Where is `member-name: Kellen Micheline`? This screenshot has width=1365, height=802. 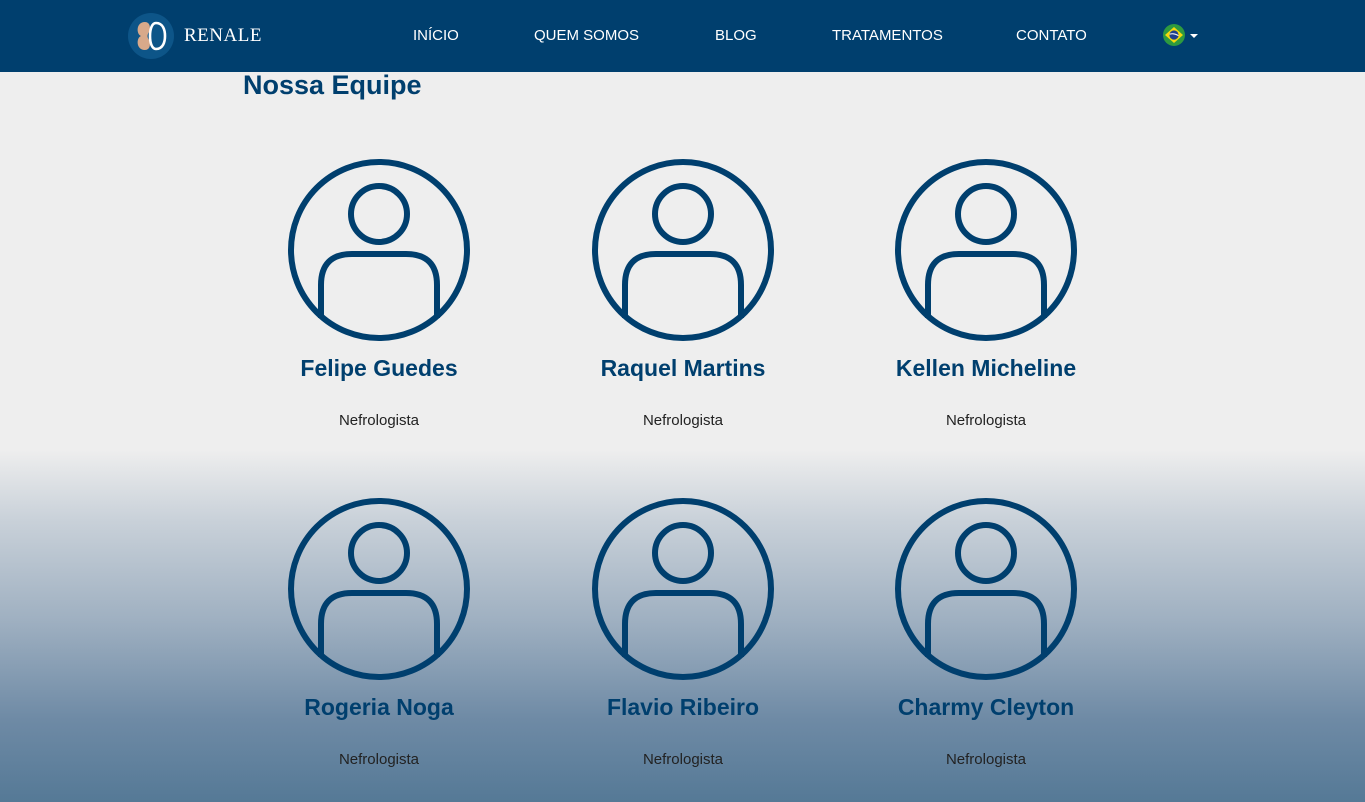
member-name: Kellen Micheline is located at coordinates (986, 368).